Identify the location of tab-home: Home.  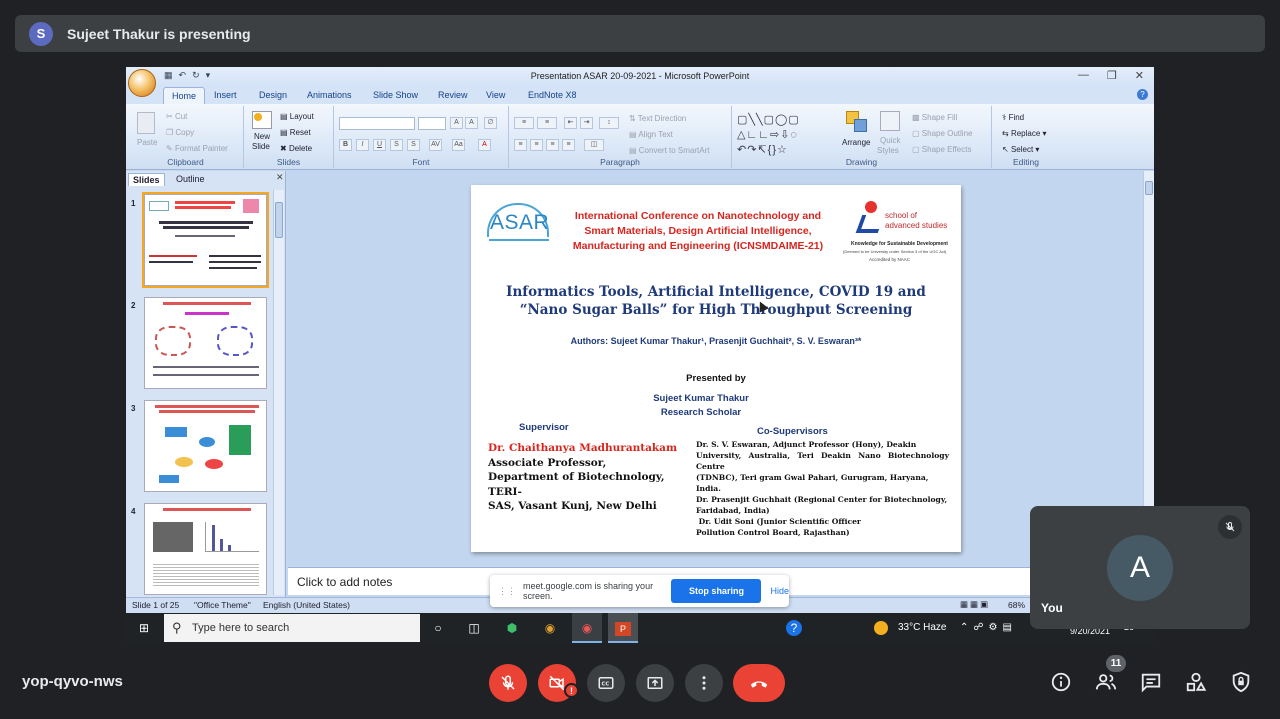
(184, 95).